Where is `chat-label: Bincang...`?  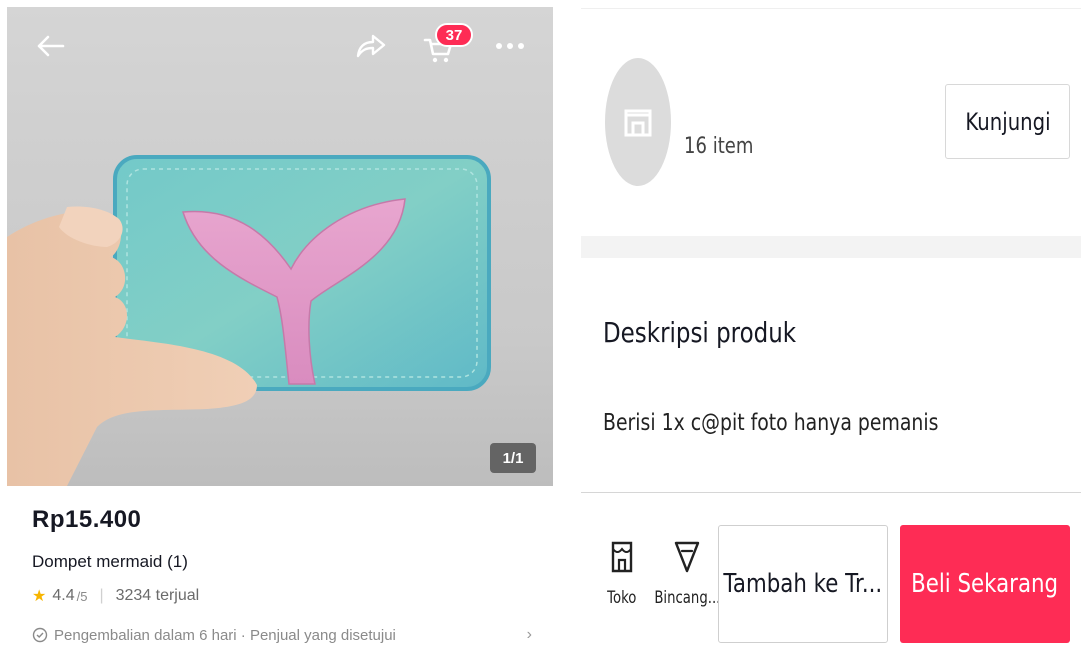
chat-label: Bincang... is located at coordinates (687, 598).